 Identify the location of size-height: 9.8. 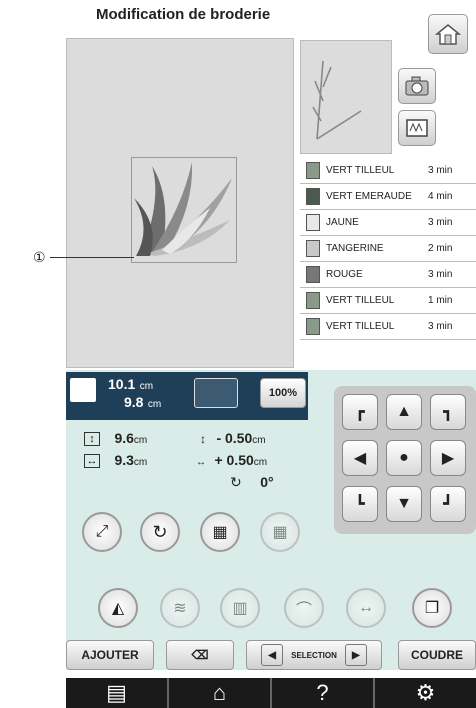
(134, 402).